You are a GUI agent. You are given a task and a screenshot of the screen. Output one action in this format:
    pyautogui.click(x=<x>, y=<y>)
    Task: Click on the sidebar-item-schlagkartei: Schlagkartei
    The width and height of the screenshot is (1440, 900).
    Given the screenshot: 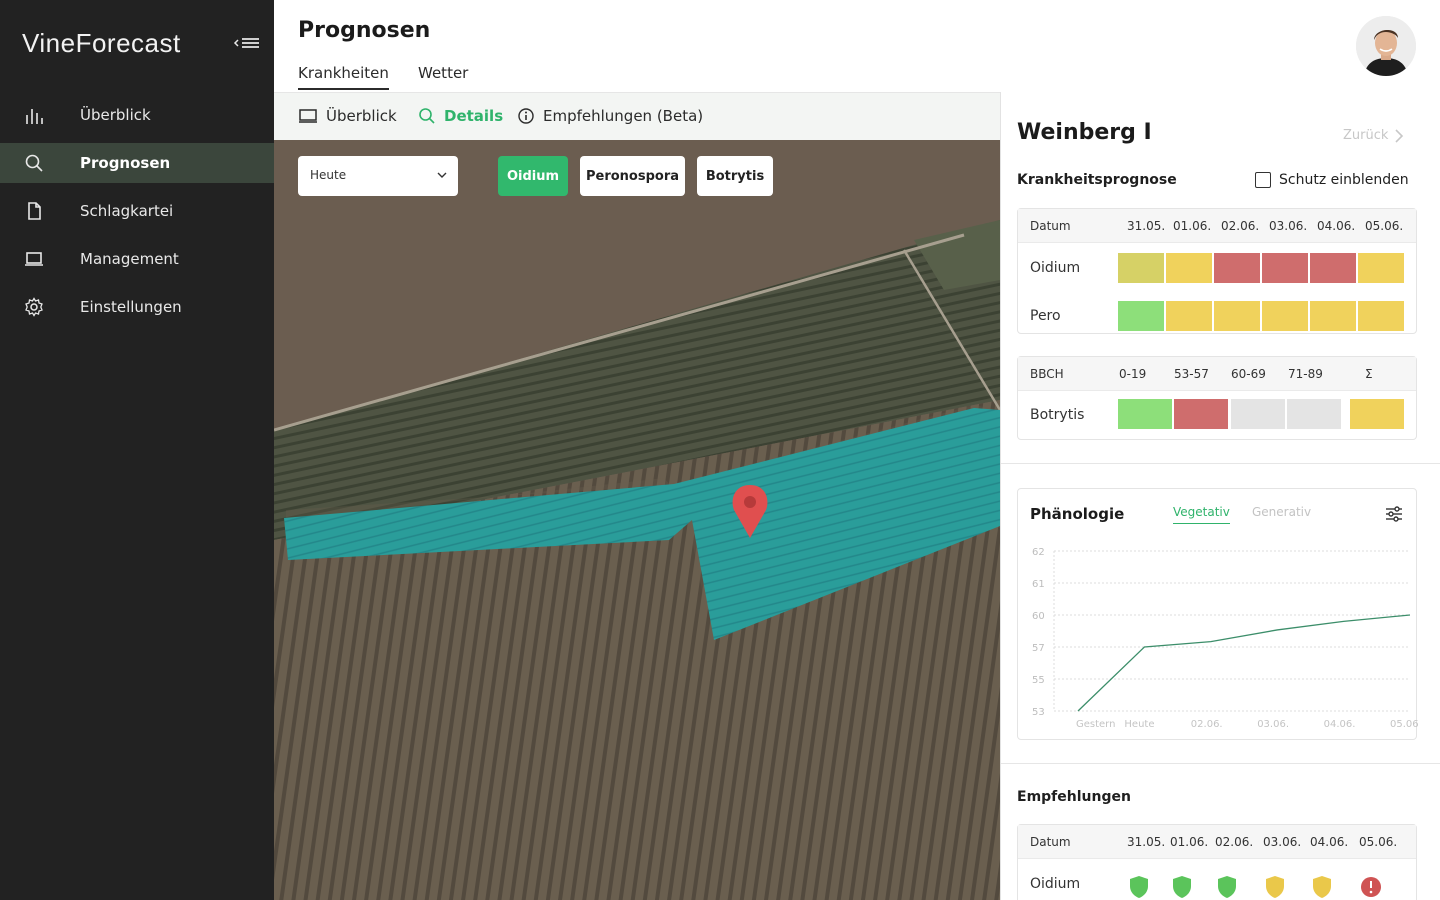 What is the action you would take?
    pyautogui.click(x=137, y=211)
    